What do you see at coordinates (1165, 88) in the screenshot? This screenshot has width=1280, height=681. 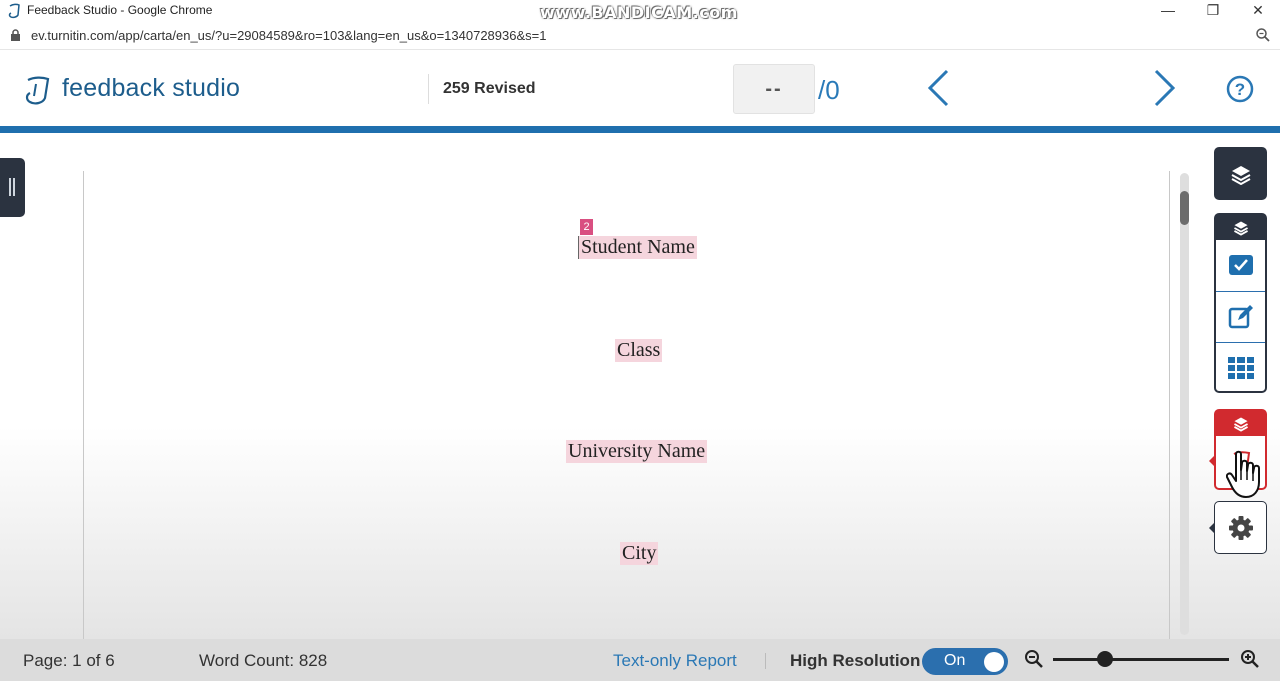 I see `chevron-right-icon` at bounding box center [1165, 88].